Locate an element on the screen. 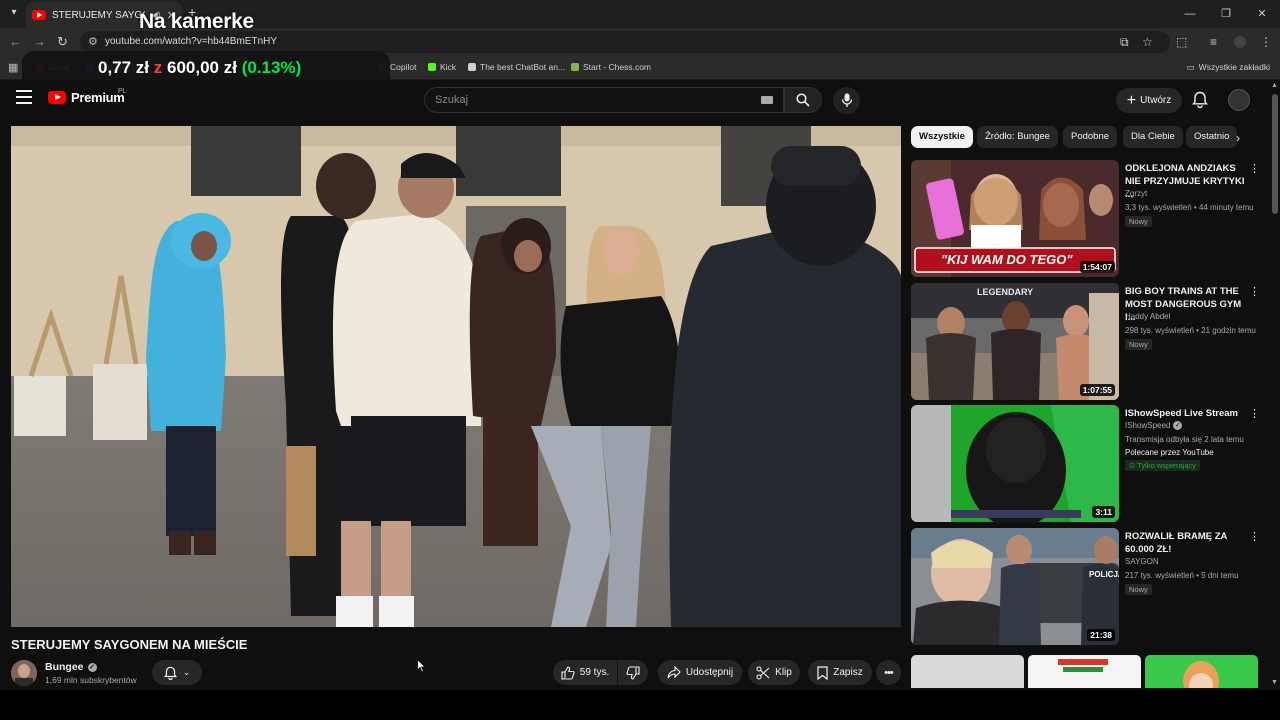 This screenshot has width=1280, height=720. scroll-up-arrow-icon: ▲ is located at coordinates (1274, 85).